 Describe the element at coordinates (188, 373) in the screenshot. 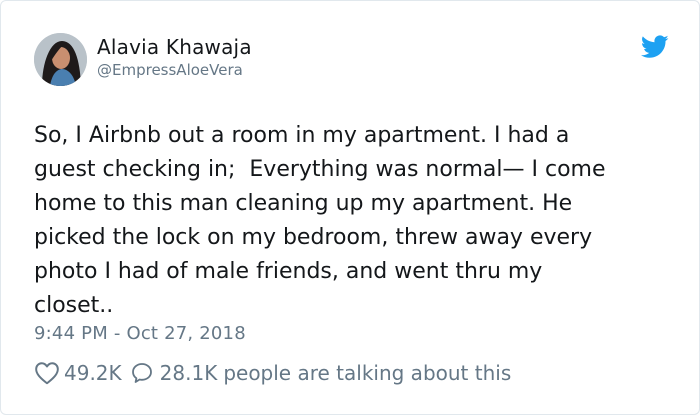

I see `reply-count: 28.1K` at that location.